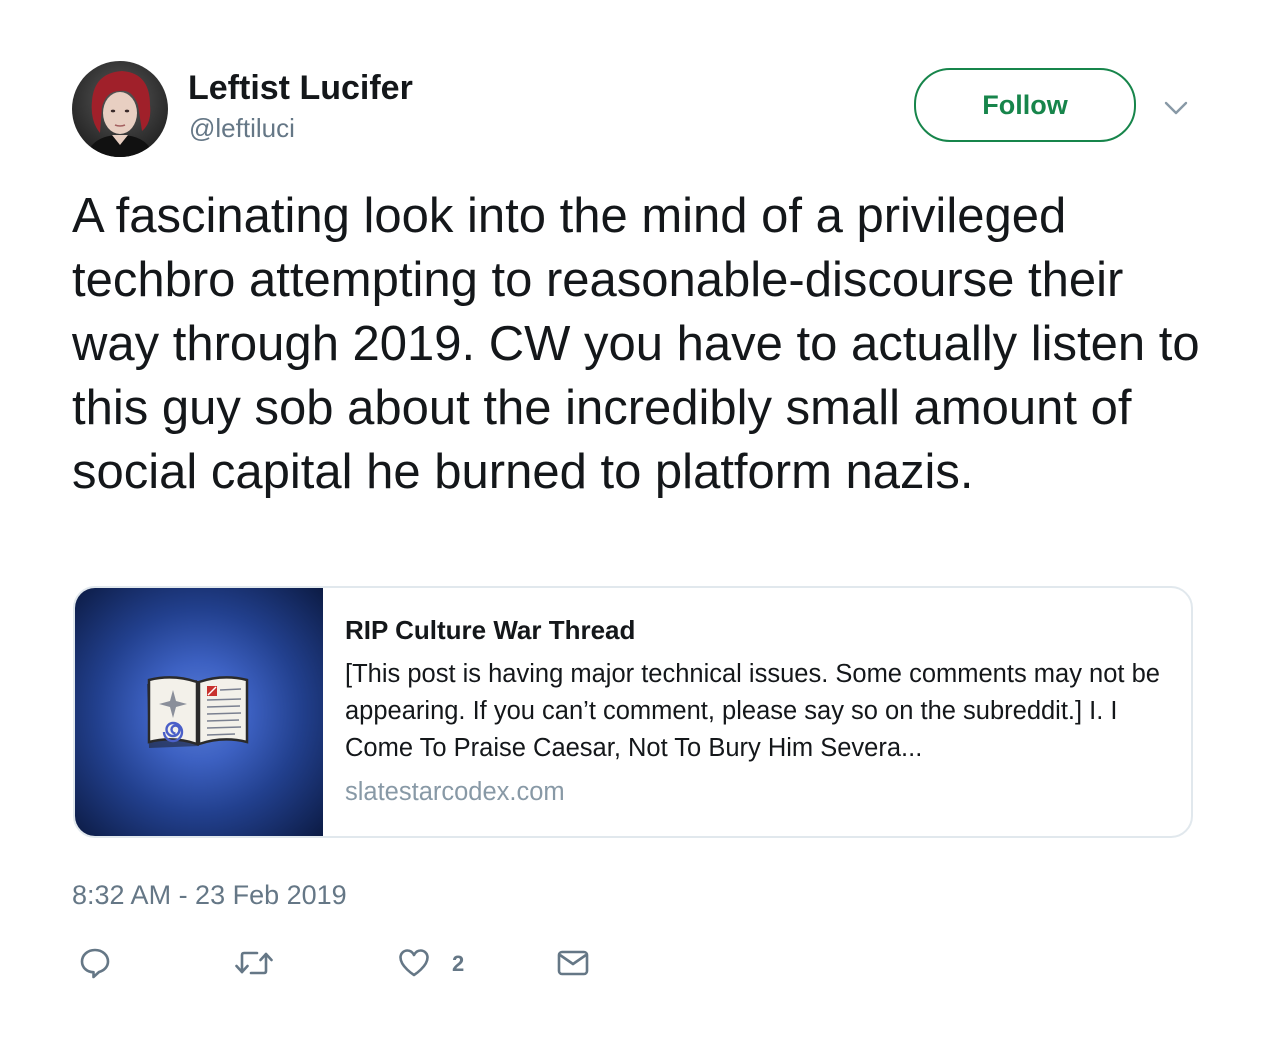 The height and width of the screenshot is (1040, 1268). Describe the element at coordinates (455, 792) in the screenshot. I see `card-domain: slatestarcodex.com` at that location.